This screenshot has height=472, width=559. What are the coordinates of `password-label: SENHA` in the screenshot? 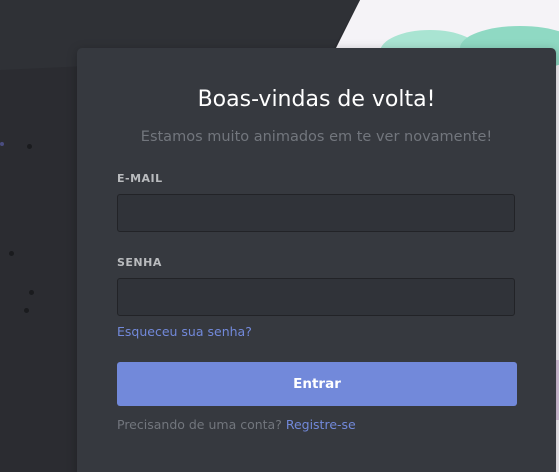 It's located at (139, 262).